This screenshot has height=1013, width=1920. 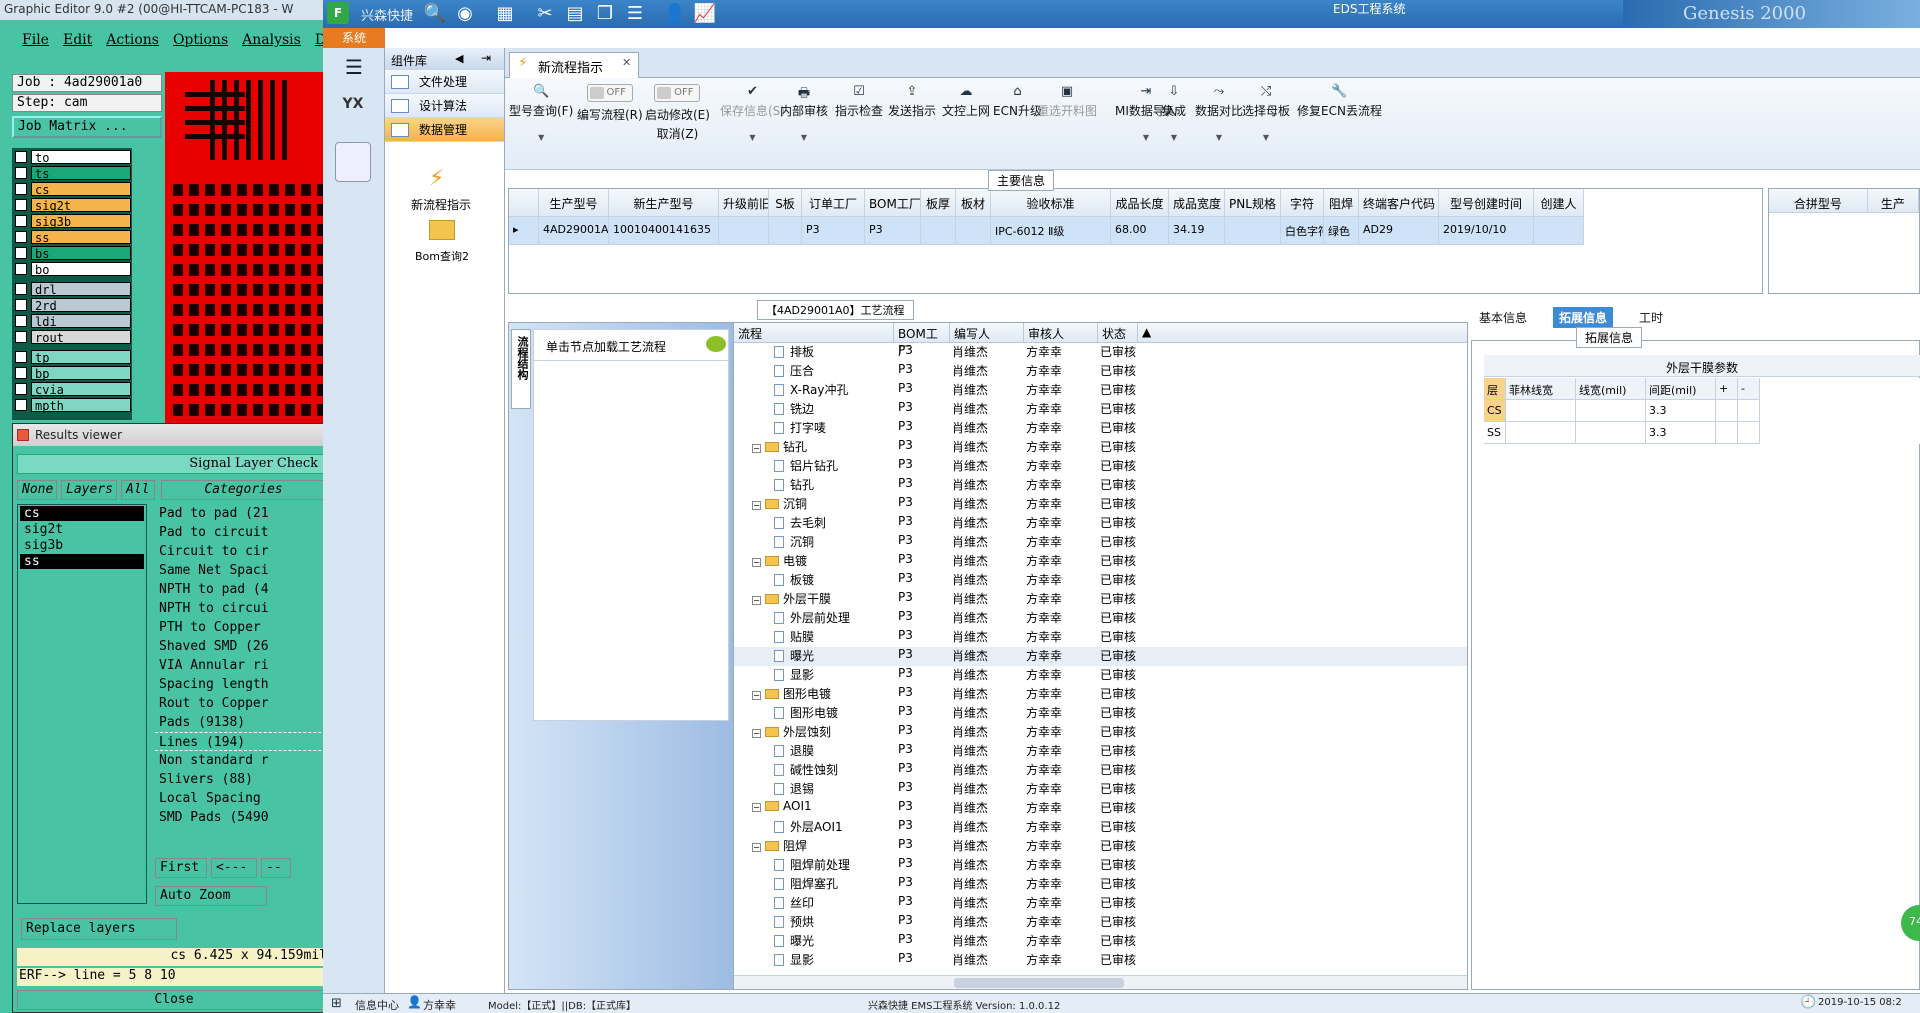 What do you see at coordinates (442, 256) in the screenshot?
I see `sub-bom-query: Bom查询2` at bounding box center [442, 256].